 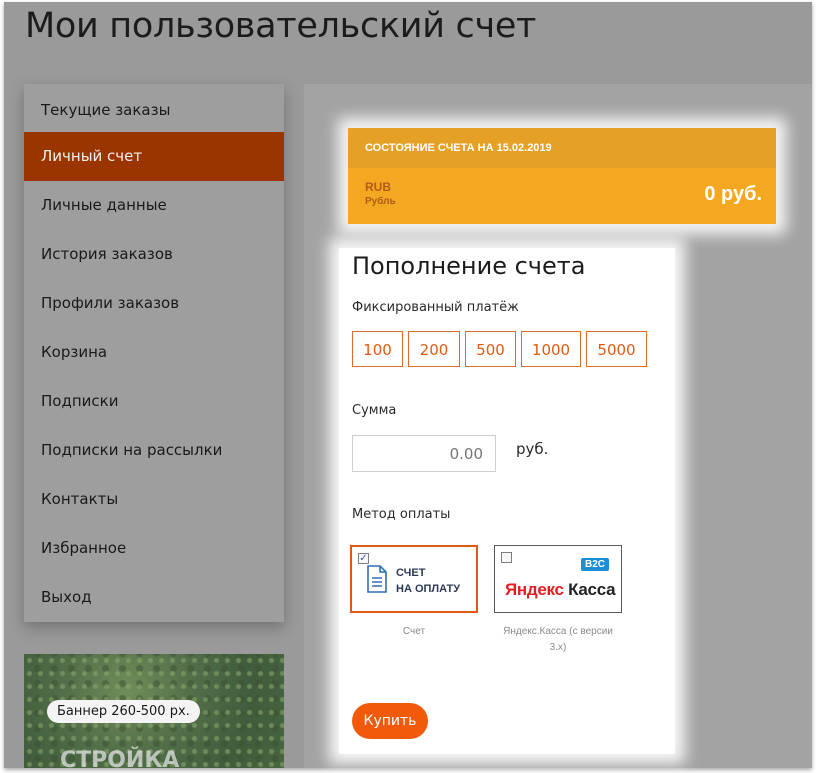 I want to click on payment-method-yandex-kassa: B2C Яндекс Касса, so click(x=558, y=579).